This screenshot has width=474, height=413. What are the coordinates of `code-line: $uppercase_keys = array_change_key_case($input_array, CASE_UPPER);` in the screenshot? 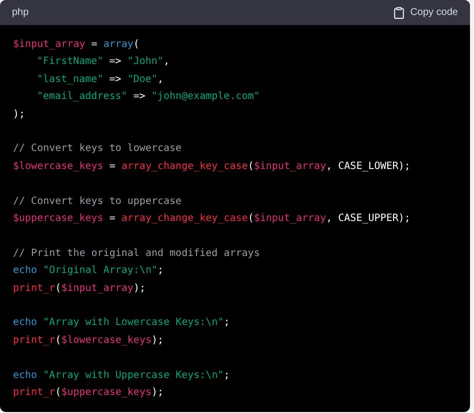 It's located at (212, 219).